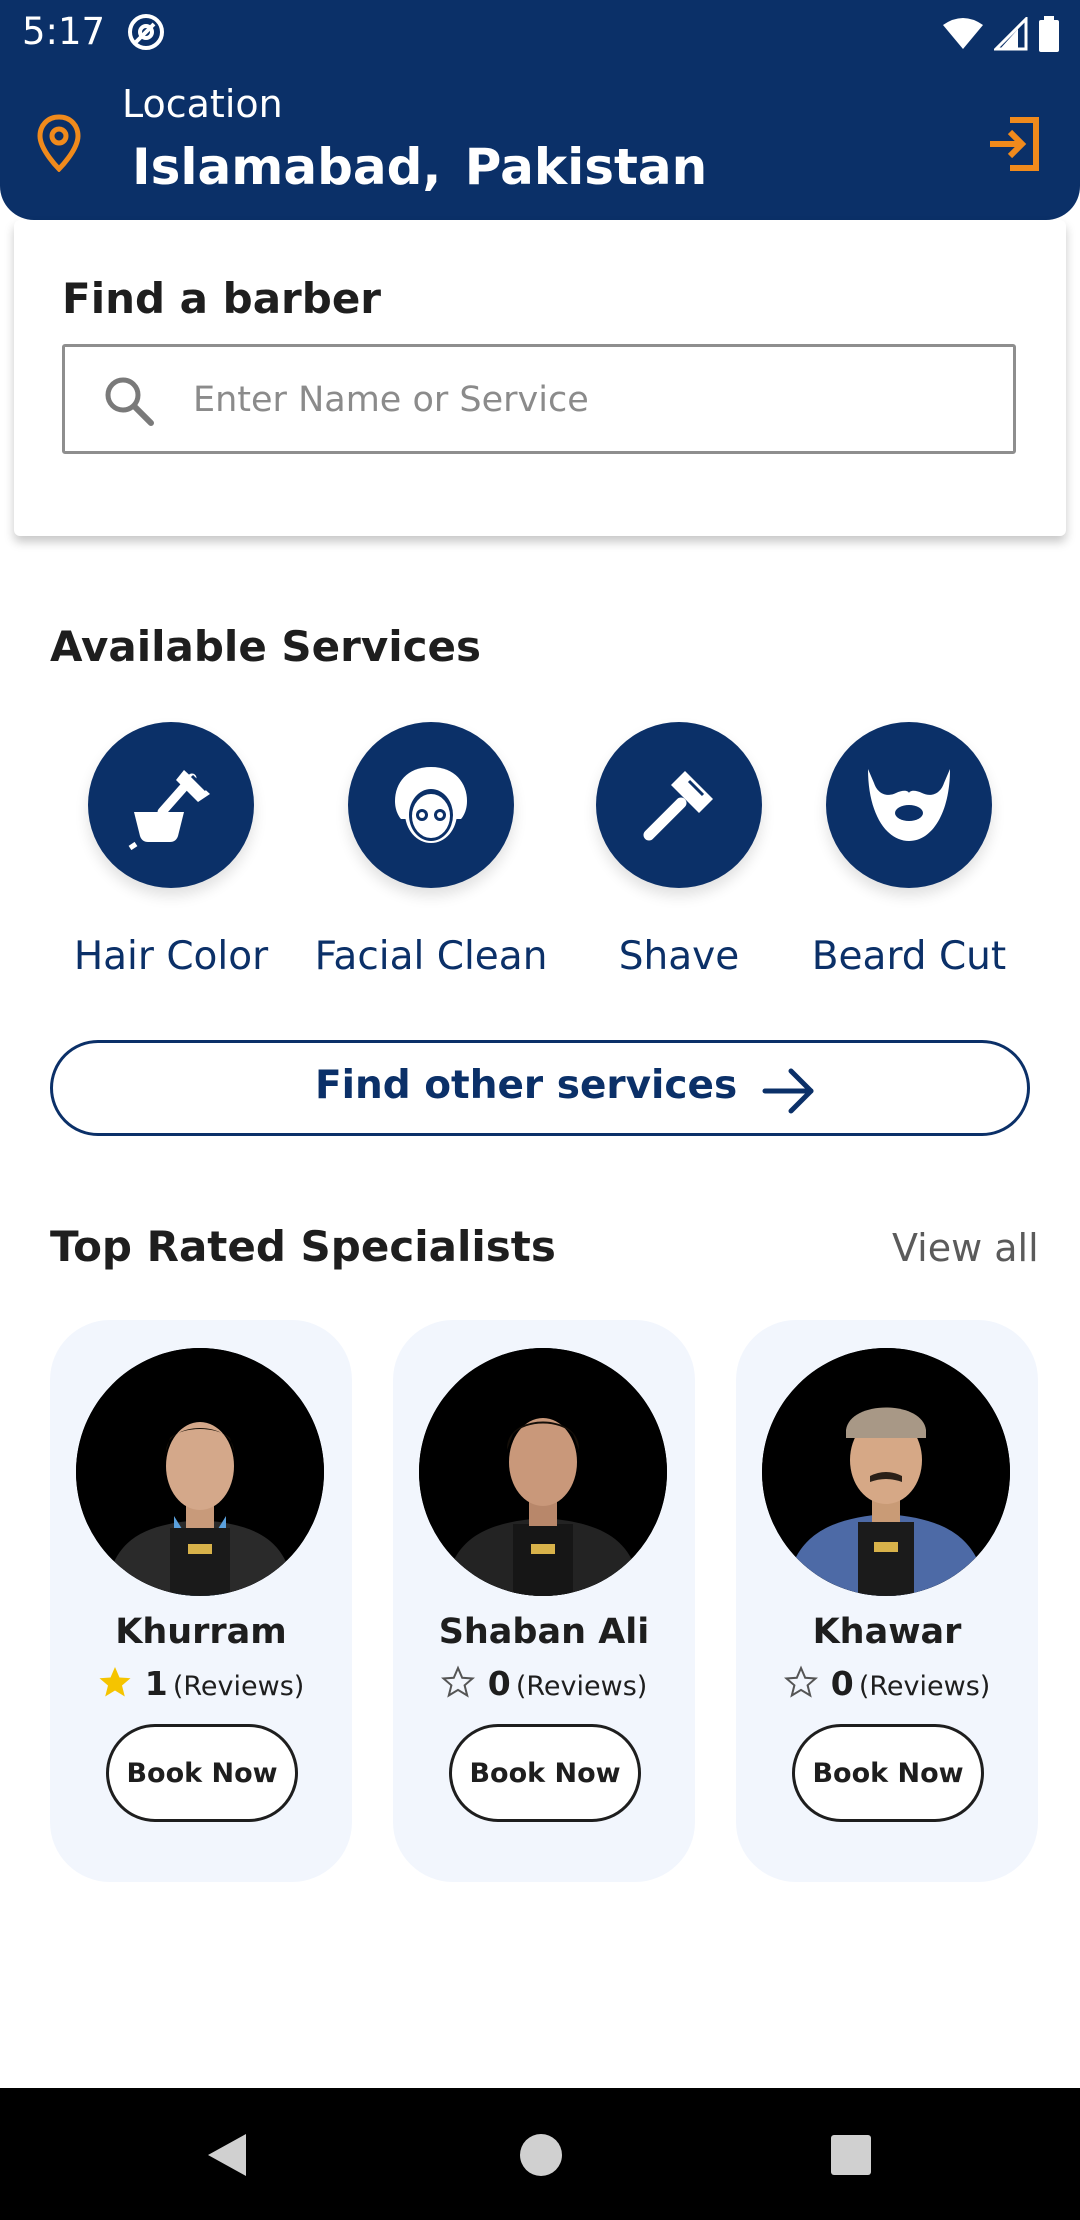 This screenshot has width=1080, height=2220. Describe the element at coordinates (540, 33) in the screenshot. I see `status-bar: 5:17` at that location.